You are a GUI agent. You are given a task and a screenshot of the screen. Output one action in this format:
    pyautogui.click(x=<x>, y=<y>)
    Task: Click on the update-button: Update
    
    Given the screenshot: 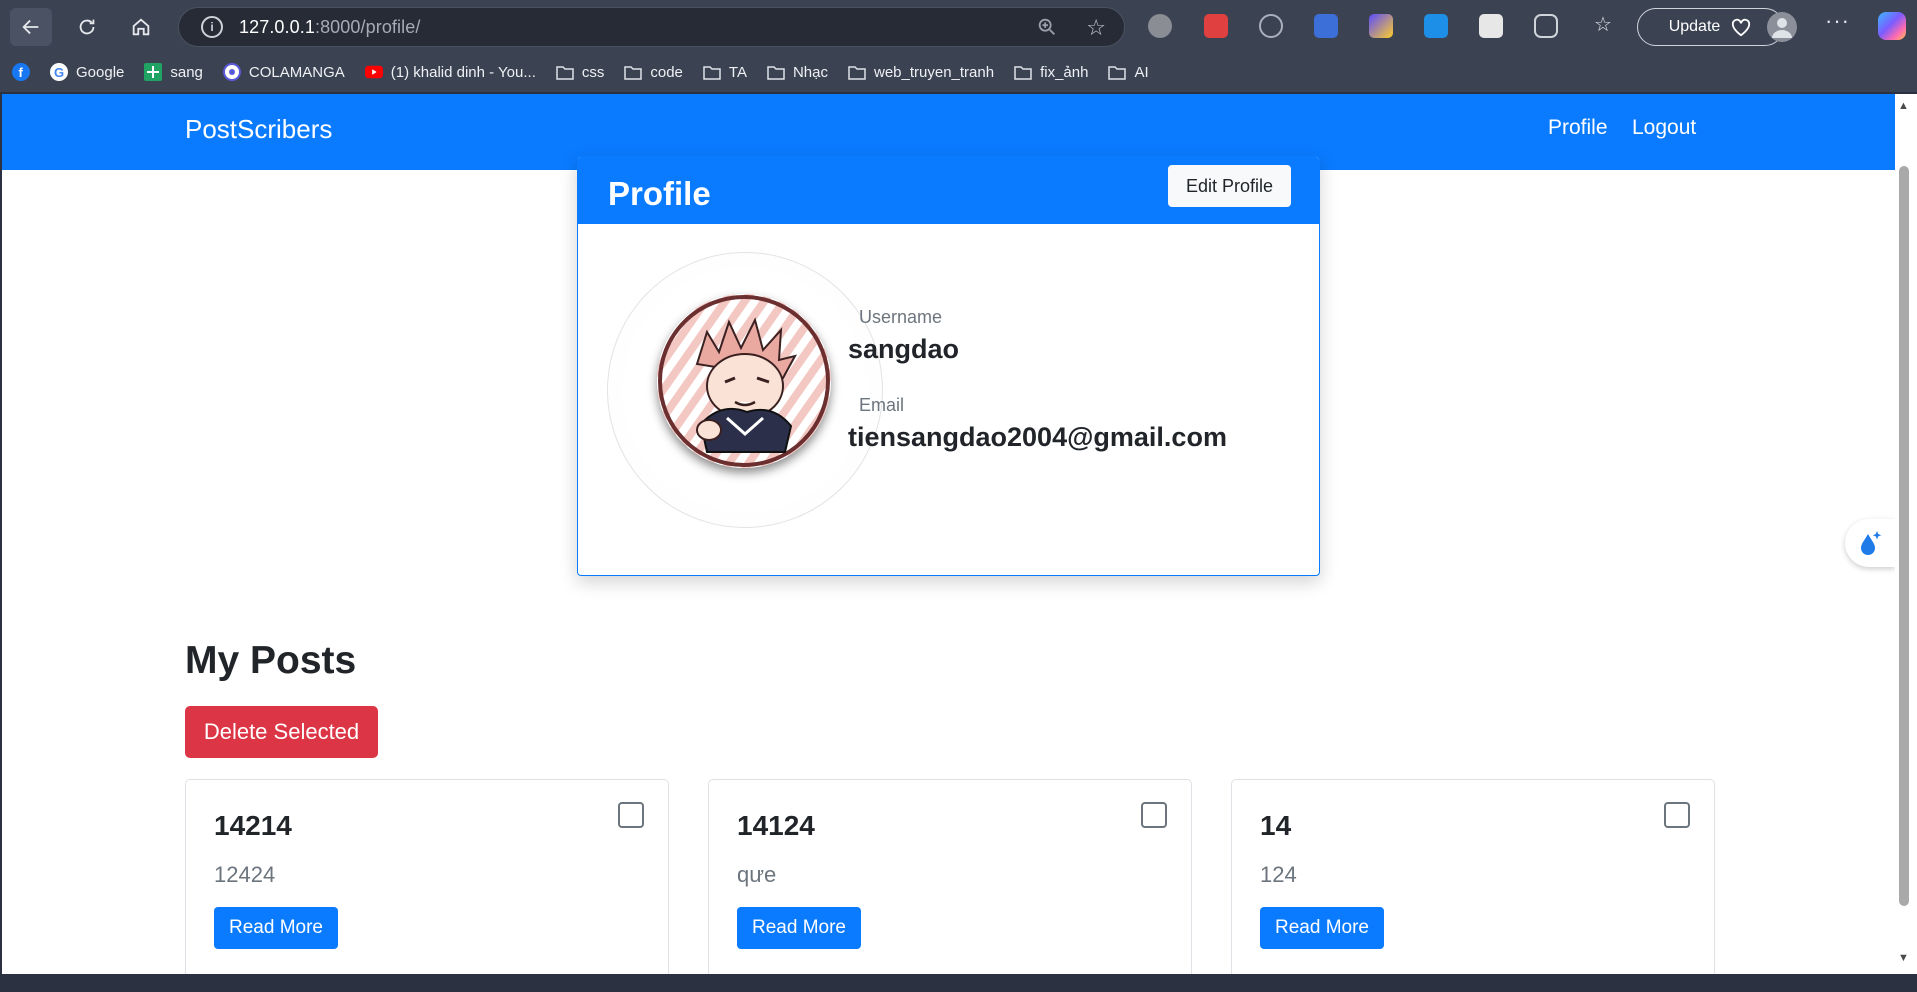 What is the action you would take?
    pyautogui.click(x=1710, y=27)
    